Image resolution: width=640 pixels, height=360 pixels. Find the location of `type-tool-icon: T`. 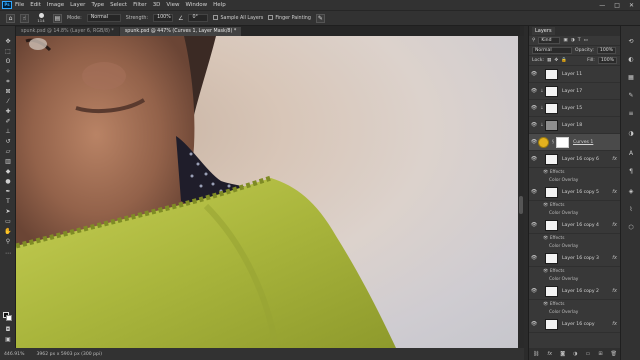

type-tool-icon: T is located at coordinates (8, 201).